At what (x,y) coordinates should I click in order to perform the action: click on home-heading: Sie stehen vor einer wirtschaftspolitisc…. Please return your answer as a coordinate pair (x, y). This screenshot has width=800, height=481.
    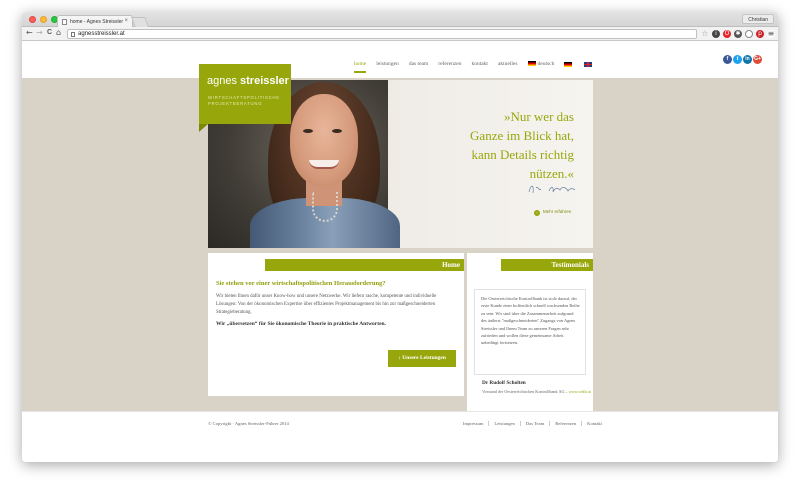
    Looking at the image, I should click on (301, 283).